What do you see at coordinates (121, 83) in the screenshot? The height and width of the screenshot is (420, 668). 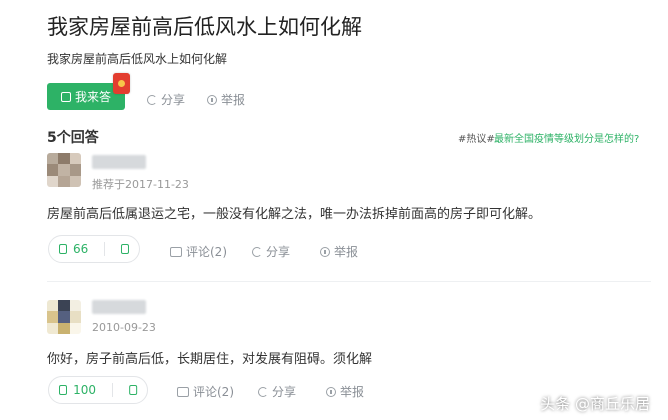 I see `red-envelope-icon` at bounding box center [121, 83].